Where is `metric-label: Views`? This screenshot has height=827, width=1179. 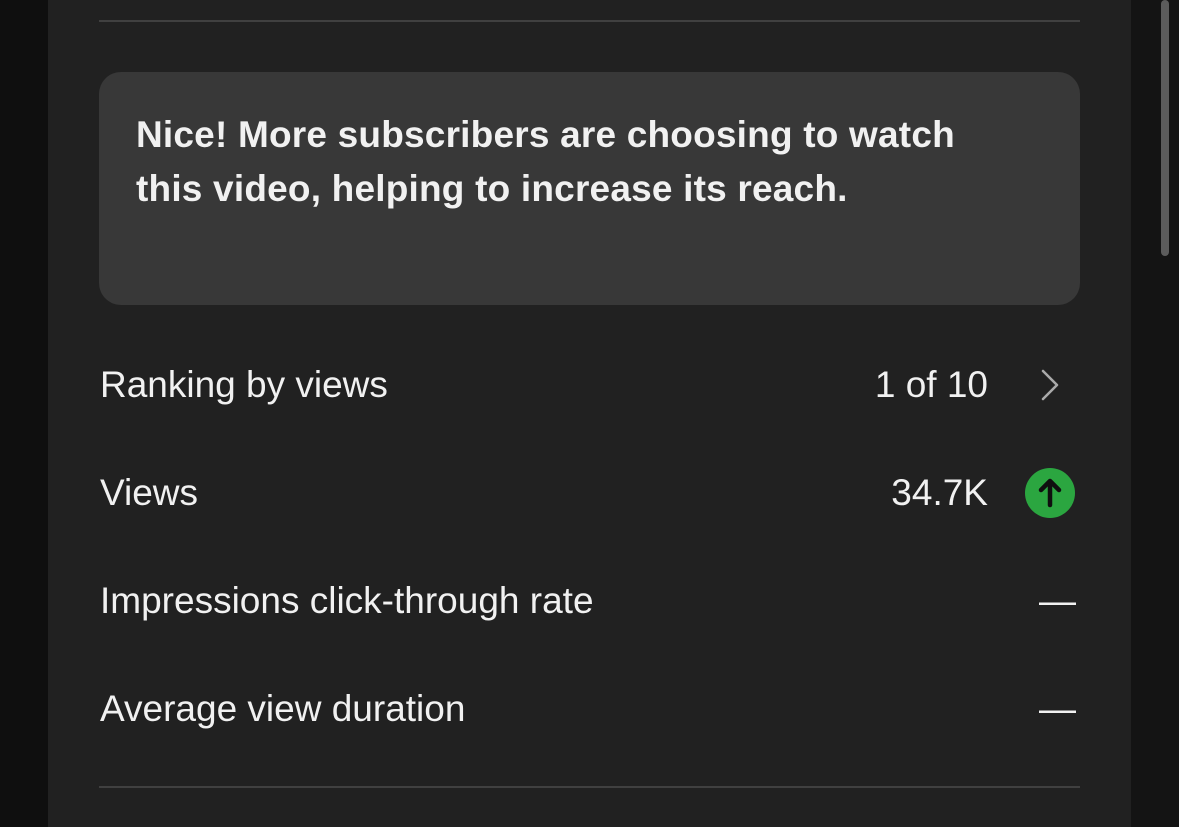 metric-label: Views is located at coordinates (149, 492).